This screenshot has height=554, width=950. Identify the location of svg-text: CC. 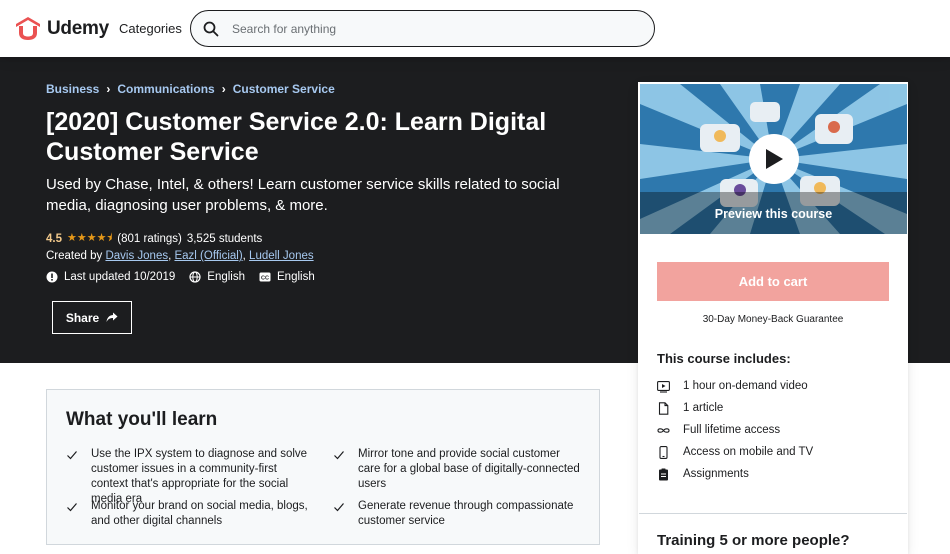
(265, 278).